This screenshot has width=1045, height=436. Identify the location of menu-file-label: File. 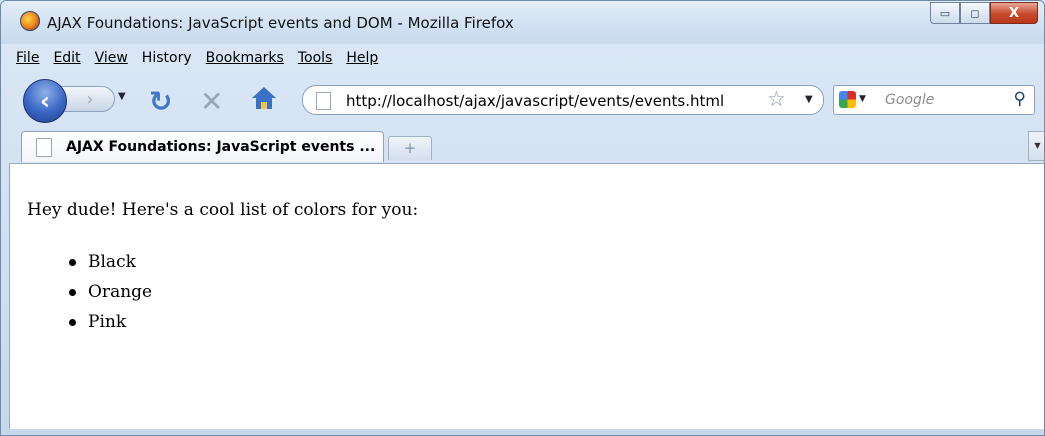
(28, 58).